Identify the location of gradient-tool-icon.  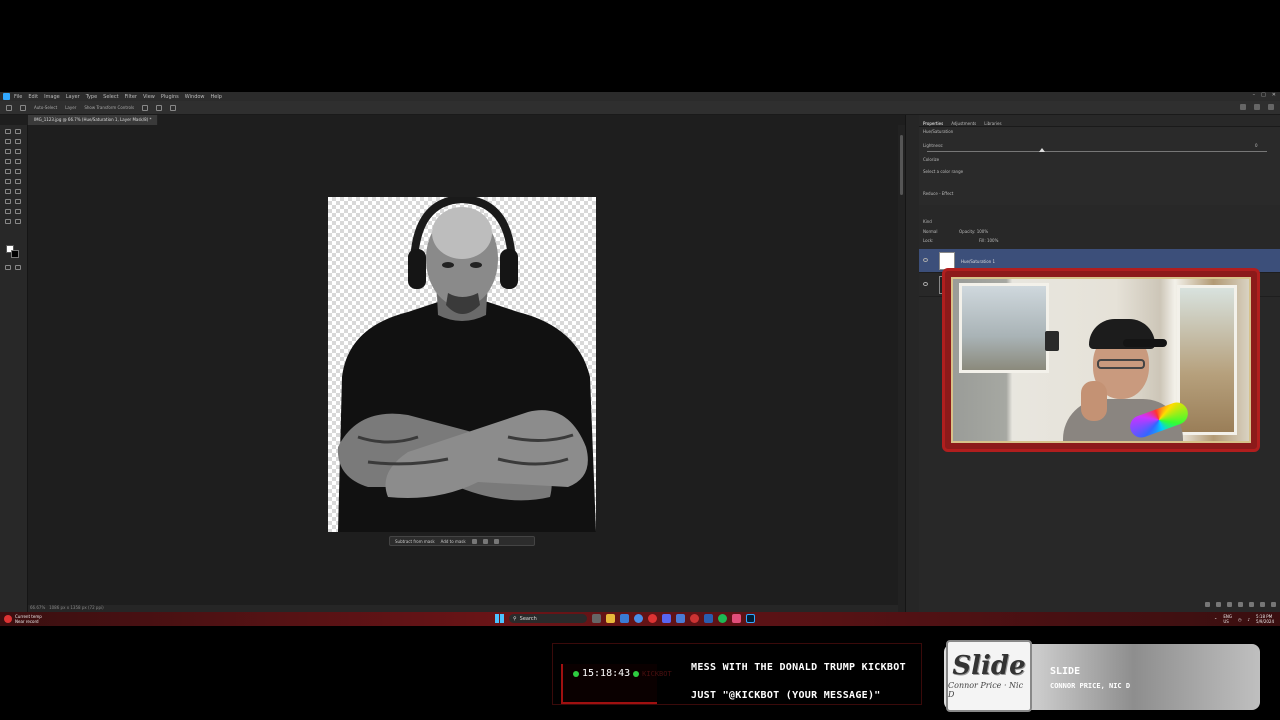
(8, 191).